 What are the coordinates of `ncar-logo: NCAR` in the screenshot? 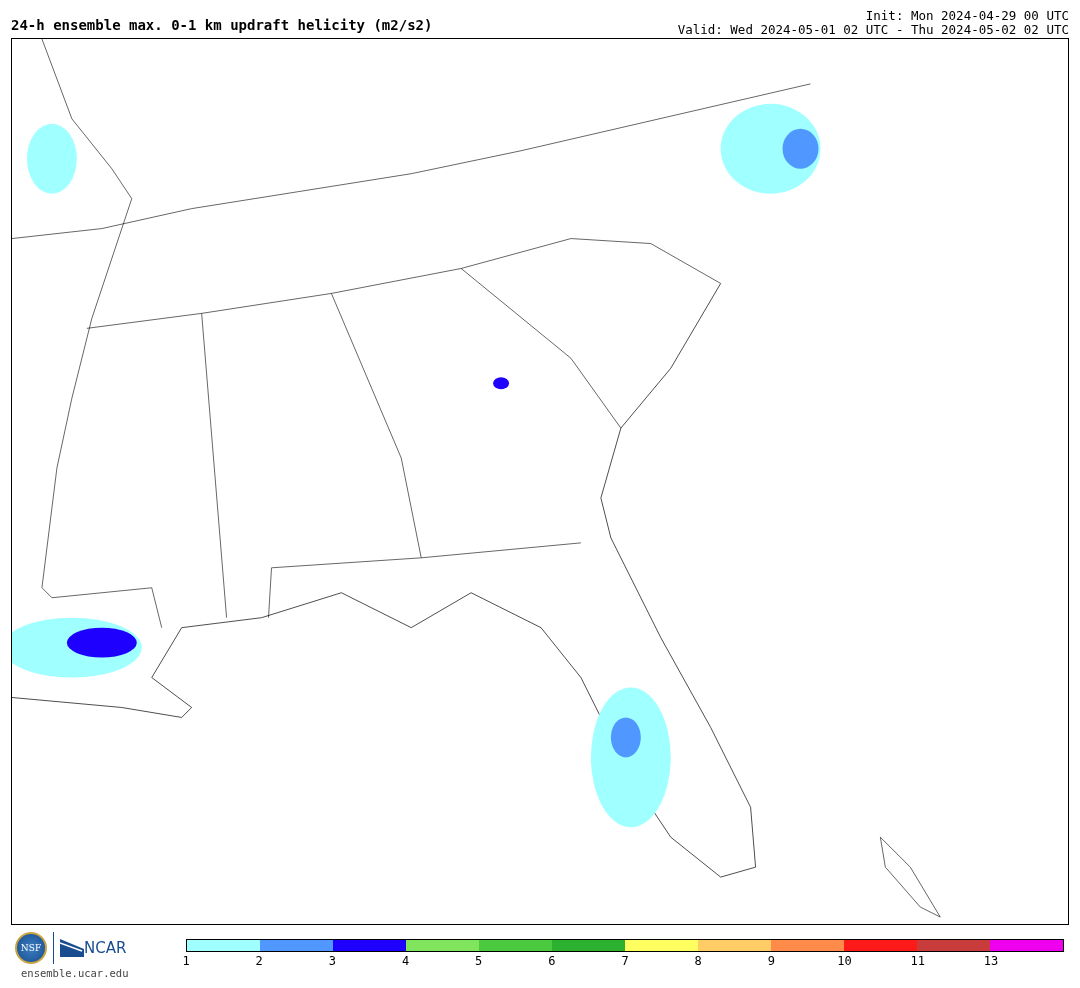 It's located at (105, 948).